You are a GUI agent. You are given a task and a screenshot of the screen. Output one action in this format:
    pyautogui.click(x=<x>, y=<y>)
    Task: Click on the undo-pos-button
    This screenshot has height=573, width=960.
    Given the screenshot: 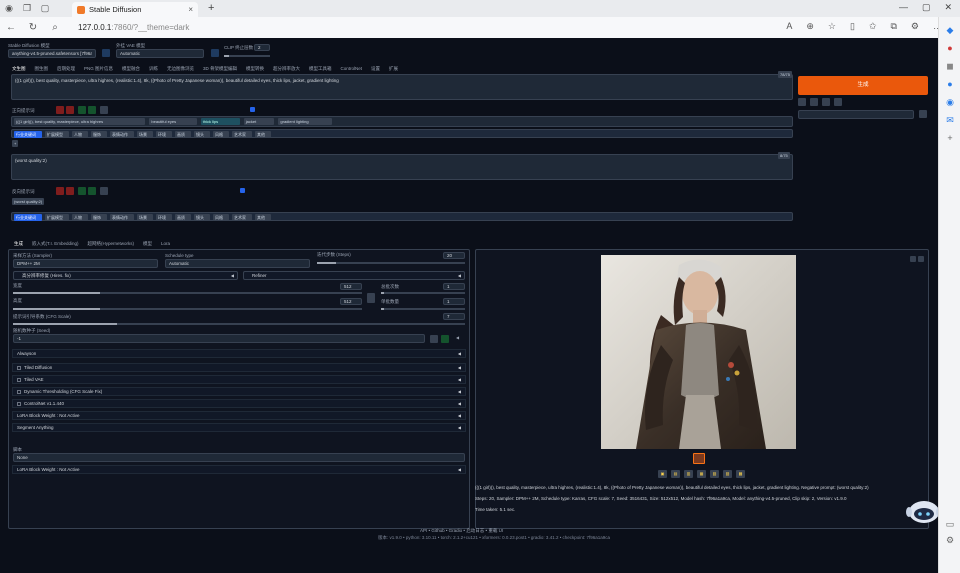 What is the action you would take?
    pyautogui.click(x=92, y=110)
    